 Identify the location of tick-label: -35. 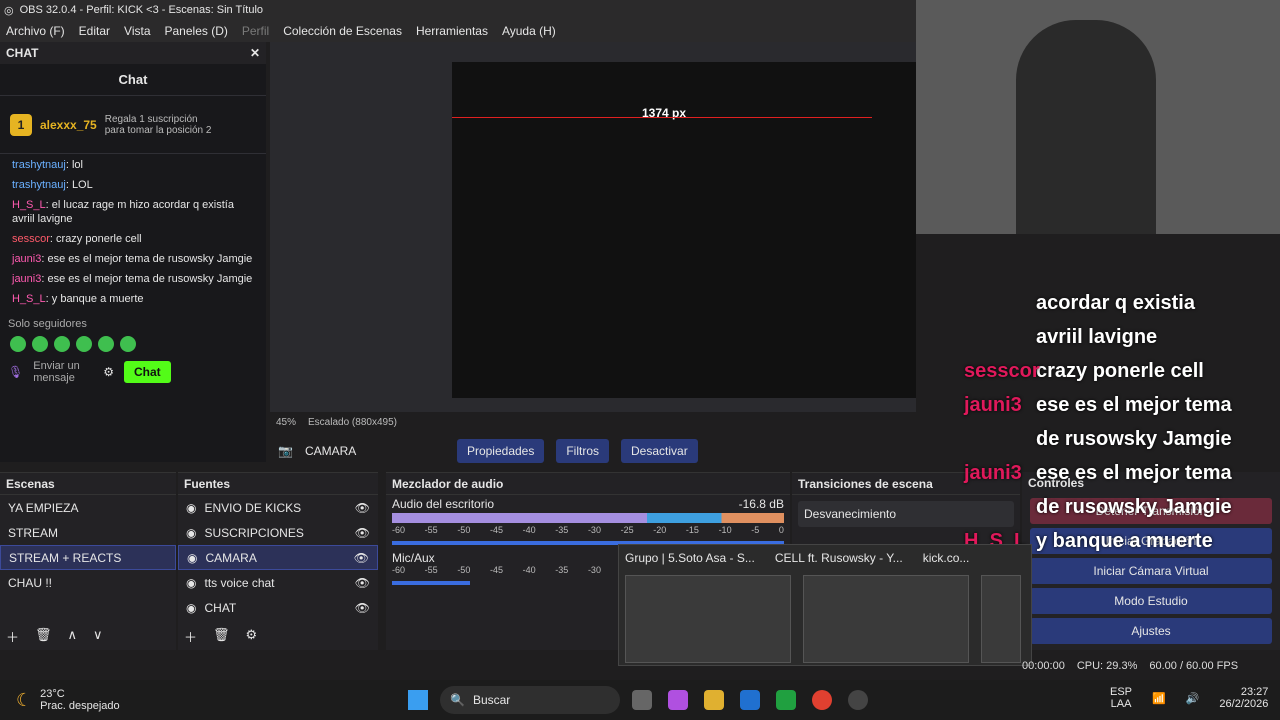
(562, 530).